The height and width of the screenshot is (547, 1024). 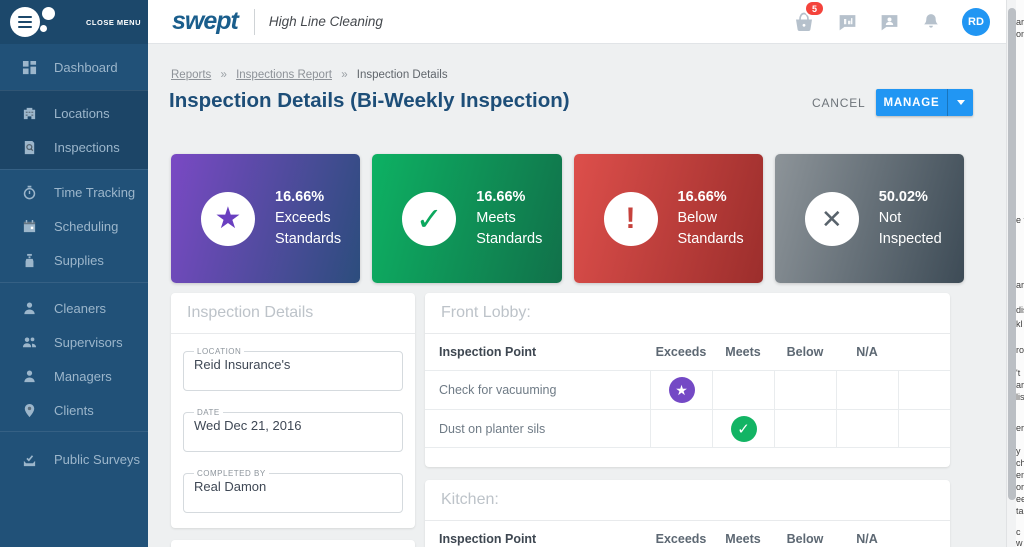 I want to click on stat-label: Not Inspected, so click(x=910, y=228).